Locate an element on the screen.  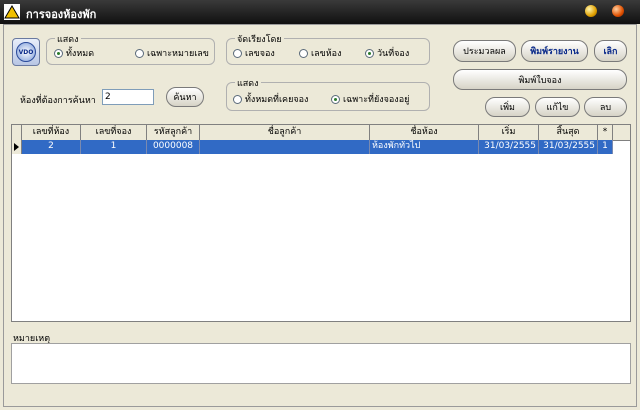
edit-button: แก้ไข is located at coordinates (557, 107).